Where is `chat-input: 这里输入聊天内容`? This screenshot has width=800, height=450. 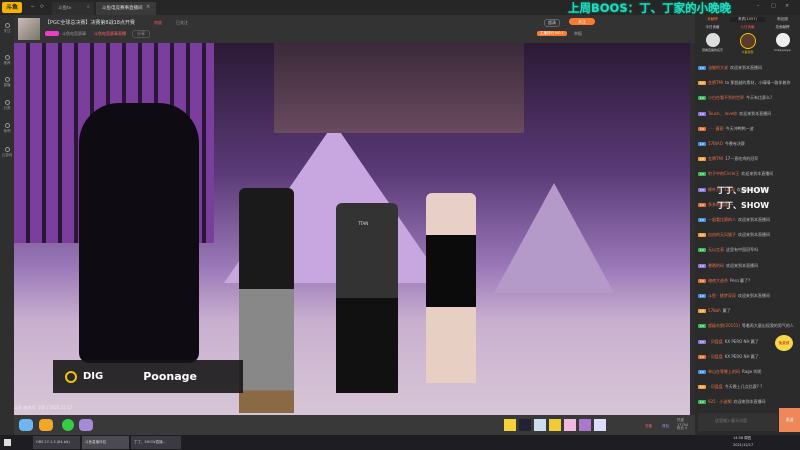 chat-input: 这里输入聊天内容 is located at coordinates (738, 422).